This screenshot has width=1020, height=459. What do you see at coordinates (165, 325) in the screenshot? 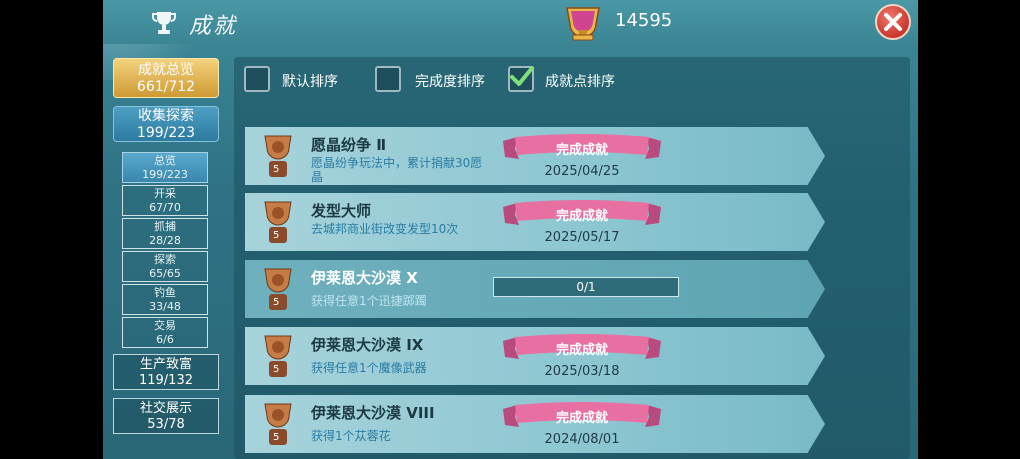
I see `subitem-label: 交易` at bounding box center [165, 325].